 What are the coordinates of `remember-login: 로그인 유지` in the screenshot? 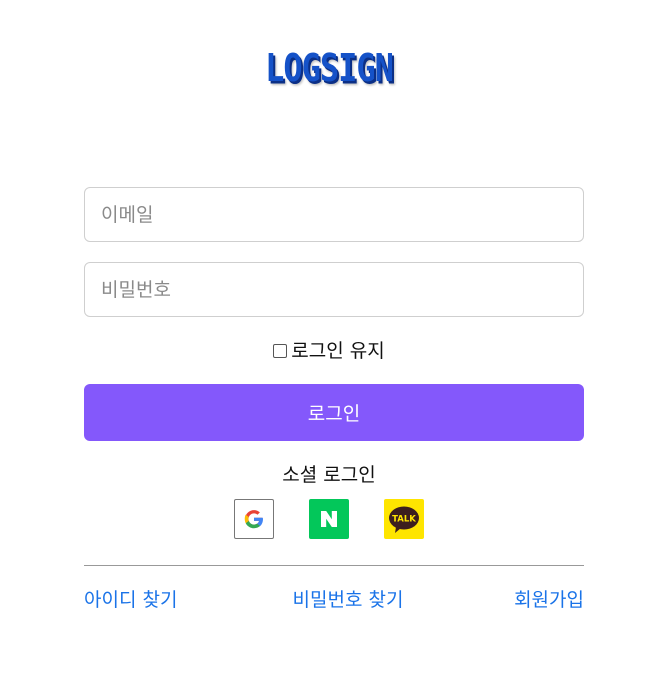 It's located at (329, 351).